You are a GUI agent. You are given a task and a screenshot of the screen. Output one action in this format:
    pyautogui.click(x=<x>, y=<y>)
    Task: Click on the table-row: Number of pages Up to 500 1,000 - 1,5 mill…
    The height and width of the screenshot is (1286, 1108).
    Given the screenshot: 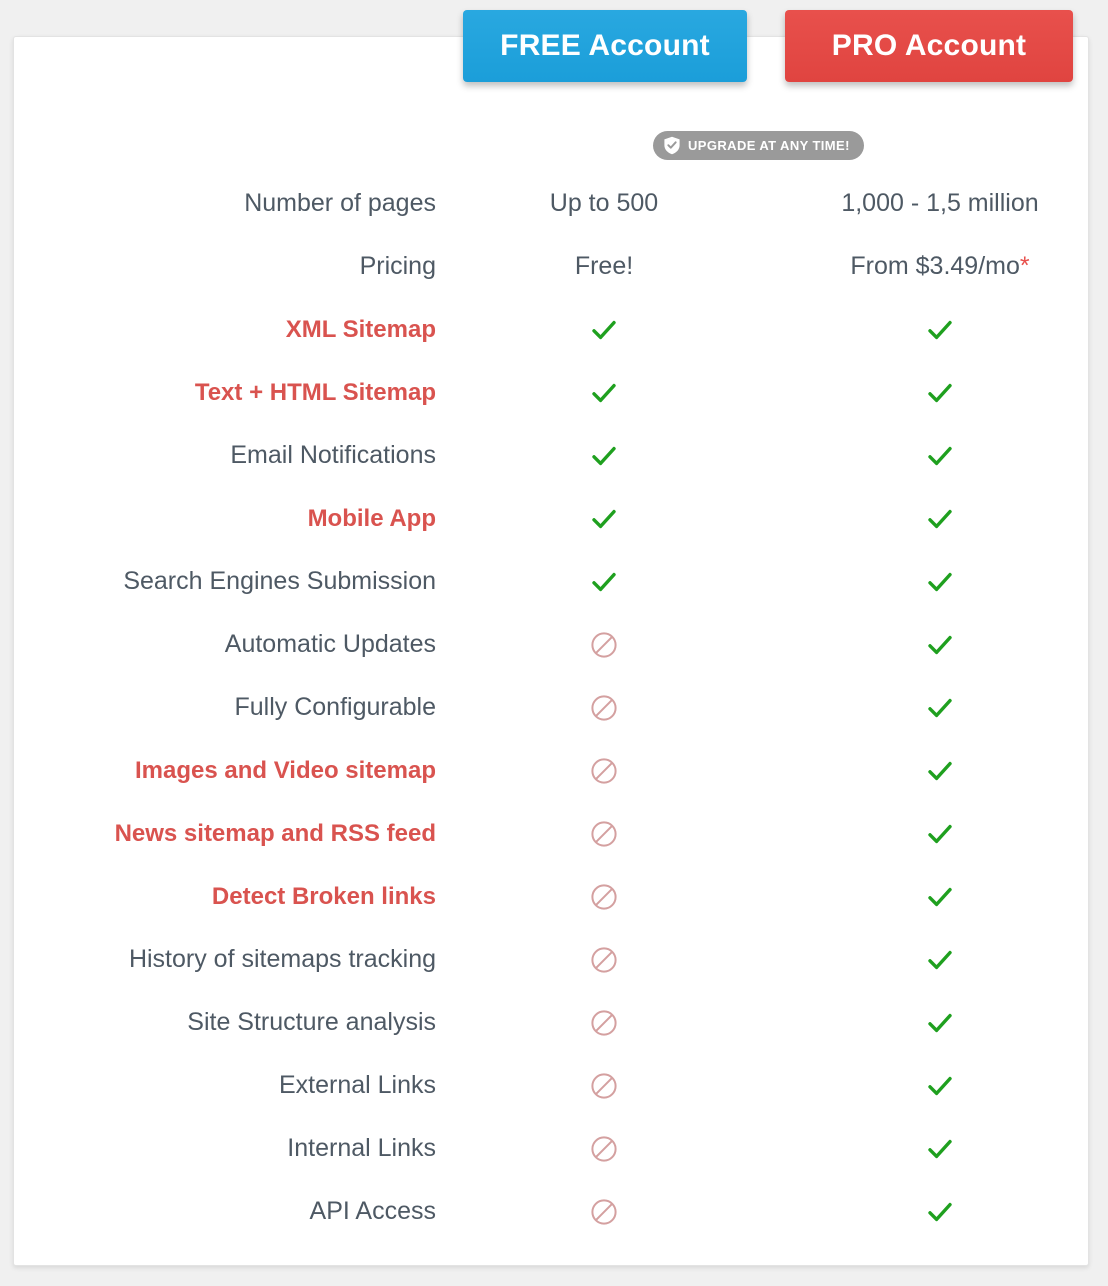 What is the action you would take?
    pyautogui.click(x=554, y=203)
    